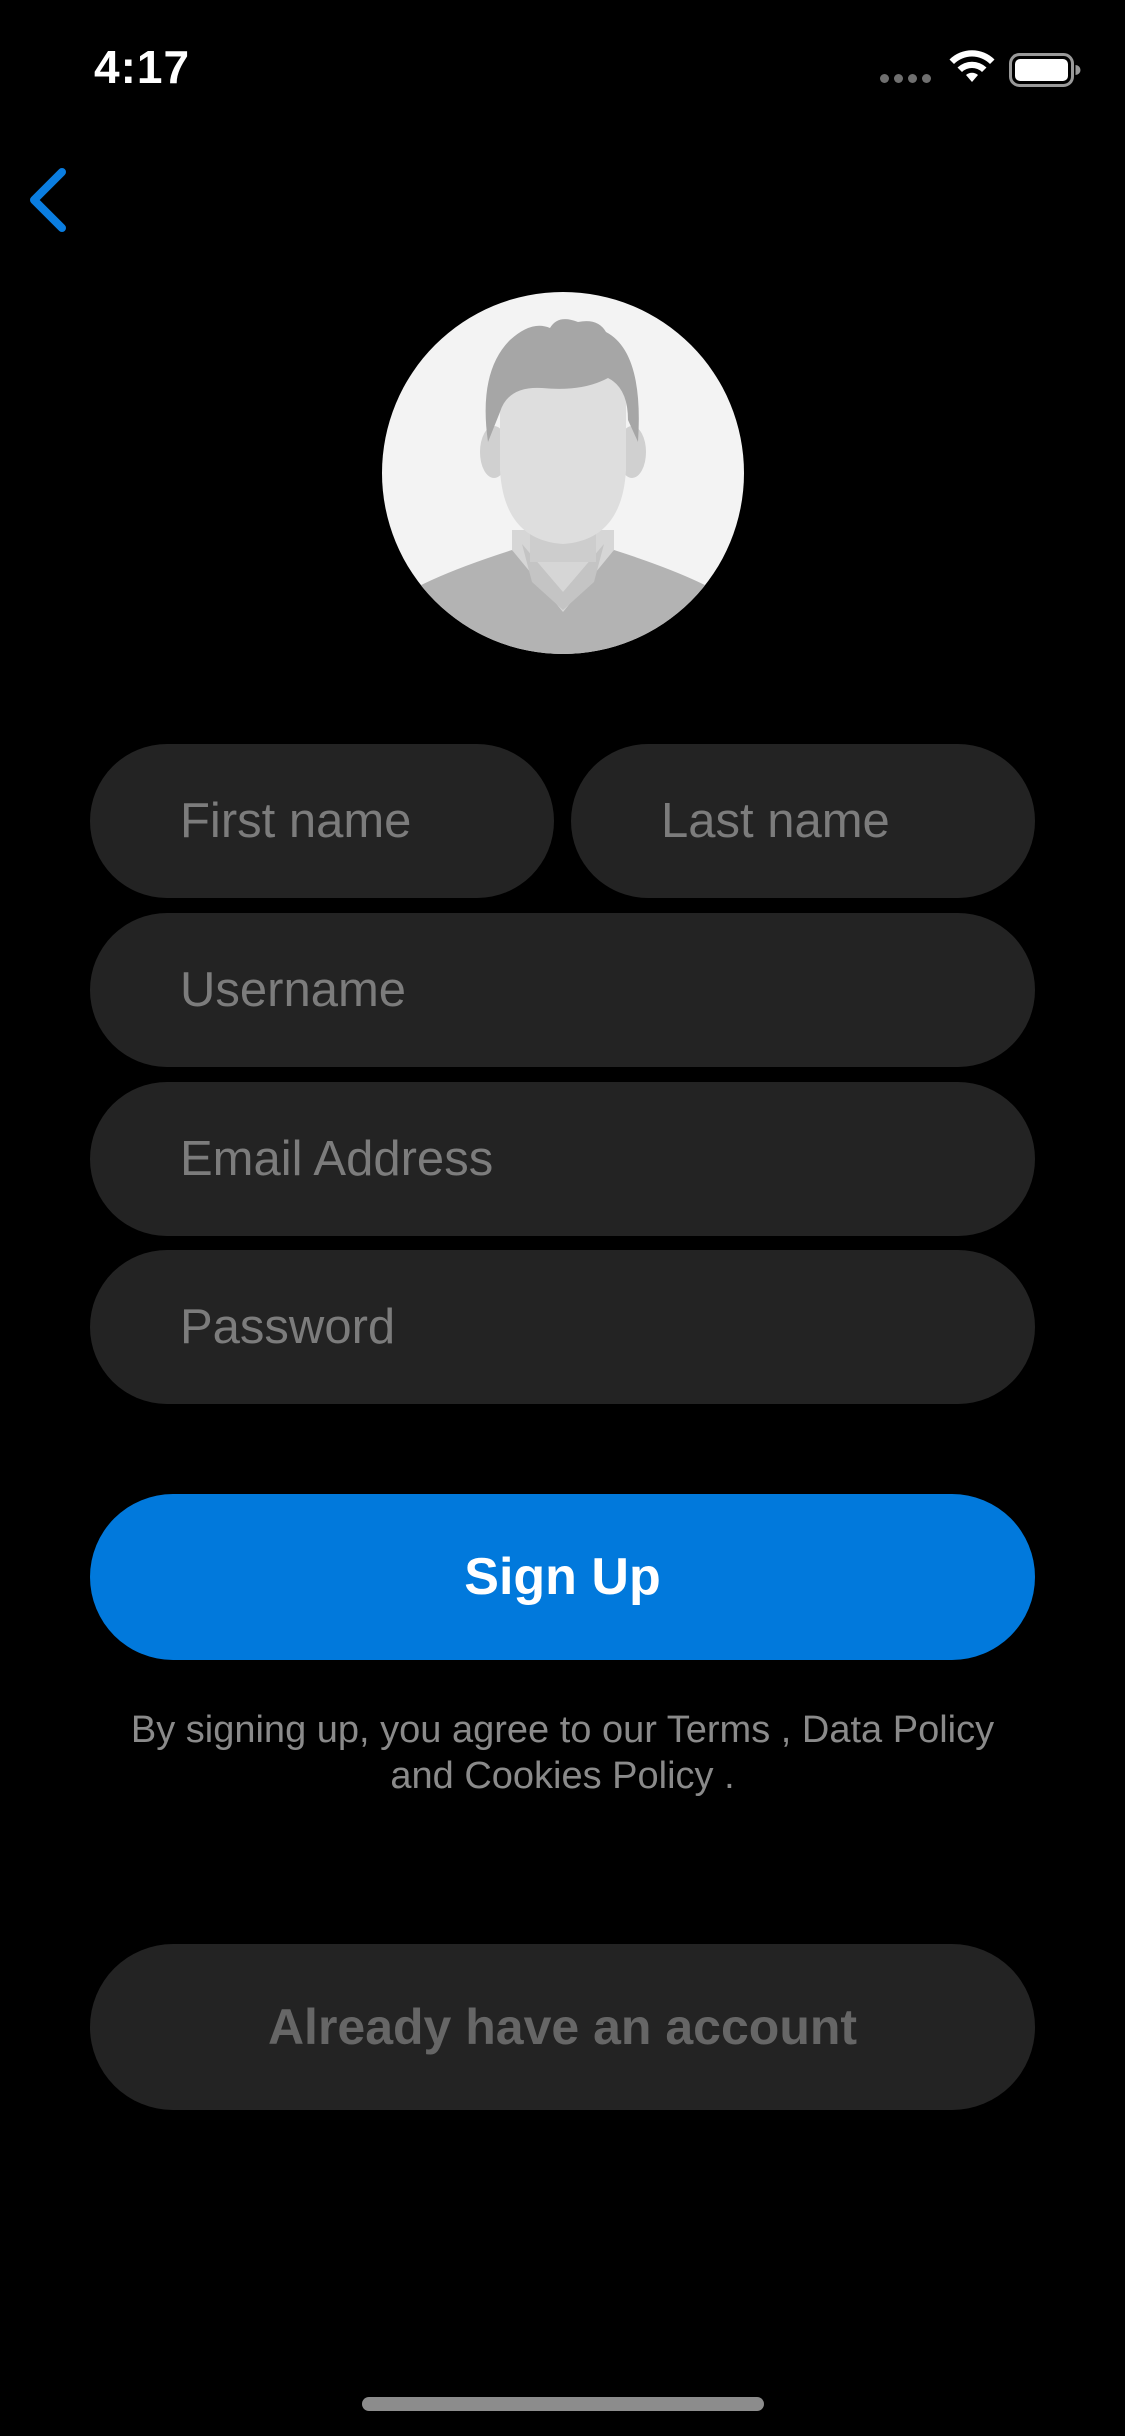  I want to click on status-bar: 4:17, so click(562, 66).